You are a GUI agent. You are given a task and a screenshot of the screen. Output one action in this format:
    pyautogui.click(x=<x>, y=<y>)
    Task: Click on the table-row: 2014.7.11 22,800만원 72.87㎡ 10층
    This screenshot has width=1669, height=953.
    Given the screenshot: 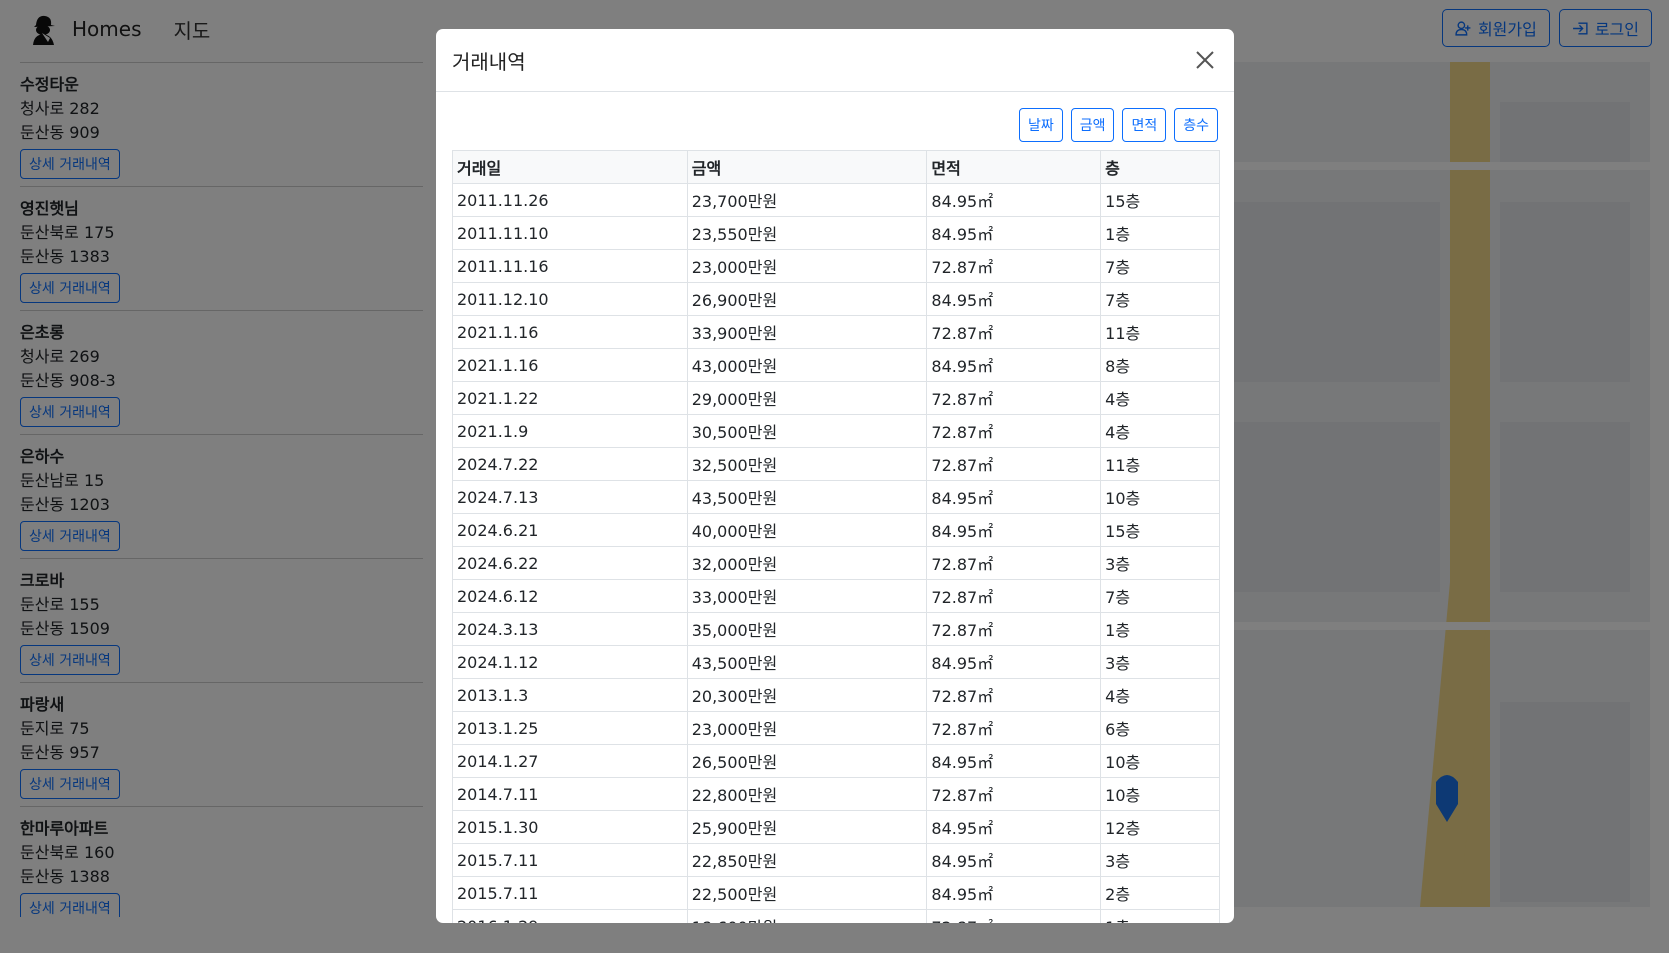 What is the action you would take?
    pyautogui.click(x=836, y=794)
    